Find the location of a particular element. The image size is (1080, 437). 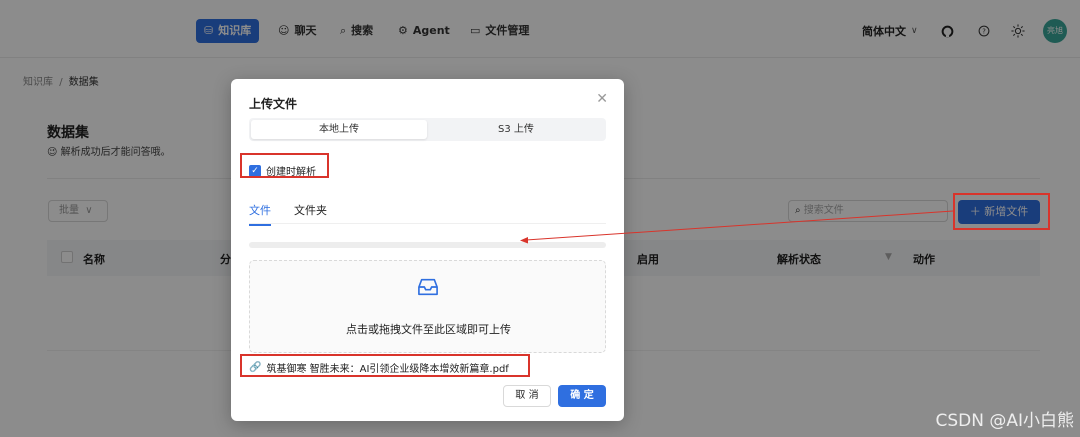

cancel-button: 取 消 is located at coordinates (527, 396).